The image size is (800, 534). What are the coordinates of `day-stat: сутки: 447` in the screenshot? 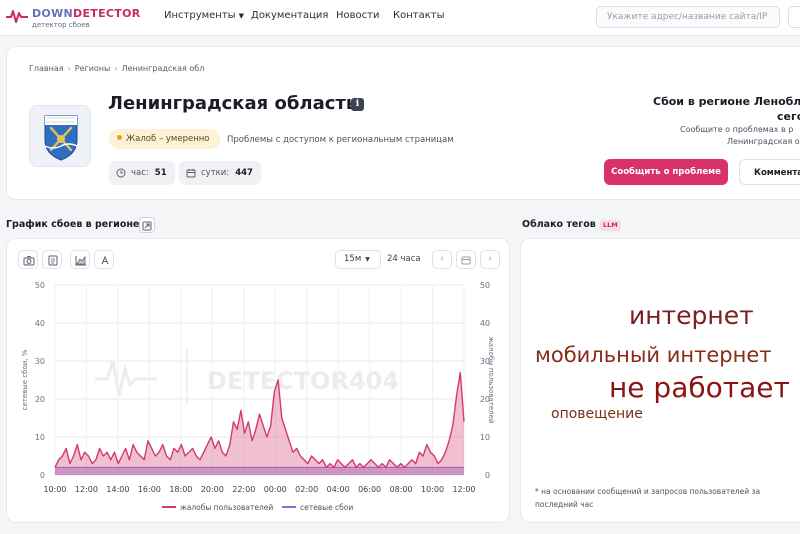 It's located at (220, 173).